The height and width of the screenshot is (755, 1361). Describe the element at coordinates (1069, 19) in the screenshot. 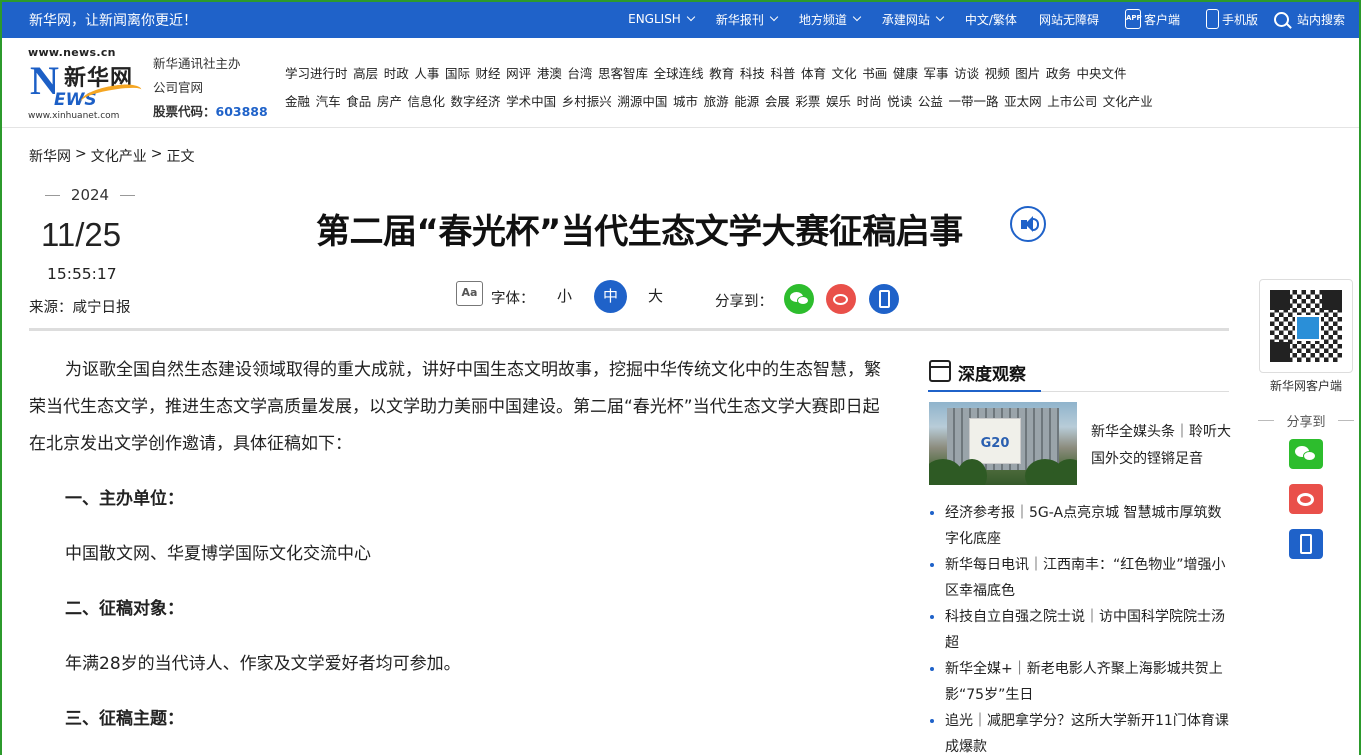

I see `nav-accessibility: 网站无障碍` at that location.